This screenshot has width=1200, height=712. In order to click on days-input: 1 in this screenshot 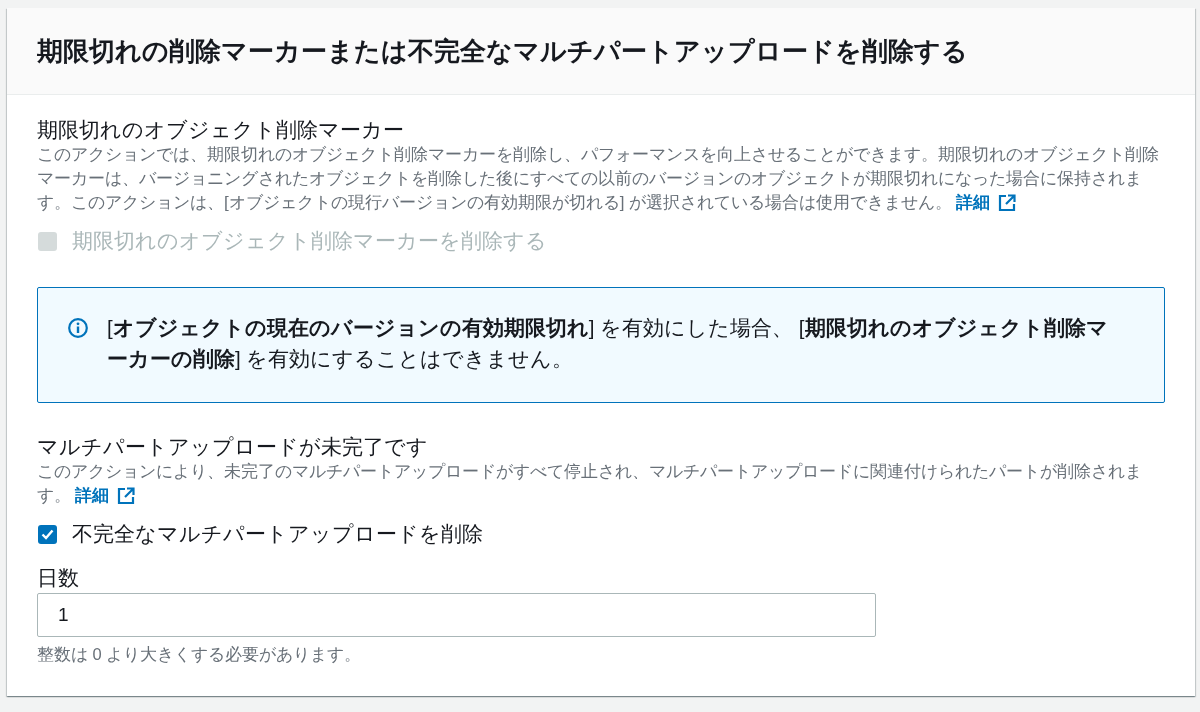, I will do `click(456, 615)`.